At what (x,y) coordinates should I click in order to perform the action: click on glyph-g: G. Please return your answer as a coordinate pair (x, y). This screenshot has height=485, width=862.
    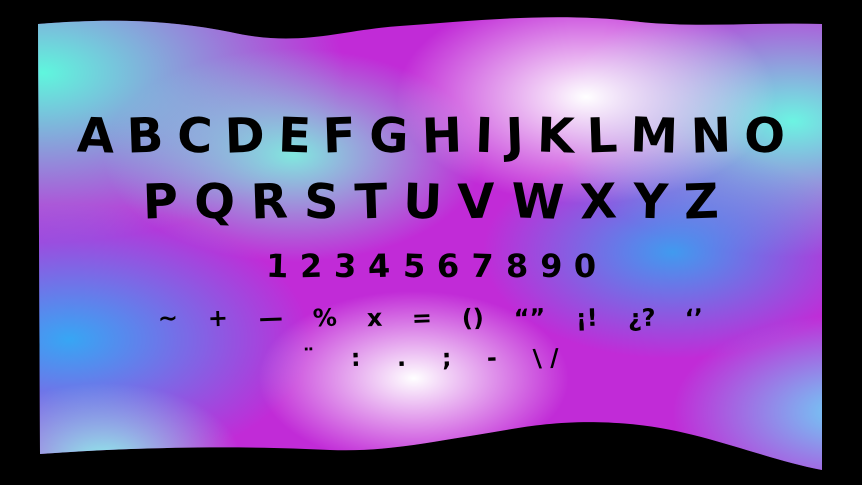
    Looking at the image, I should click on (389, 136).